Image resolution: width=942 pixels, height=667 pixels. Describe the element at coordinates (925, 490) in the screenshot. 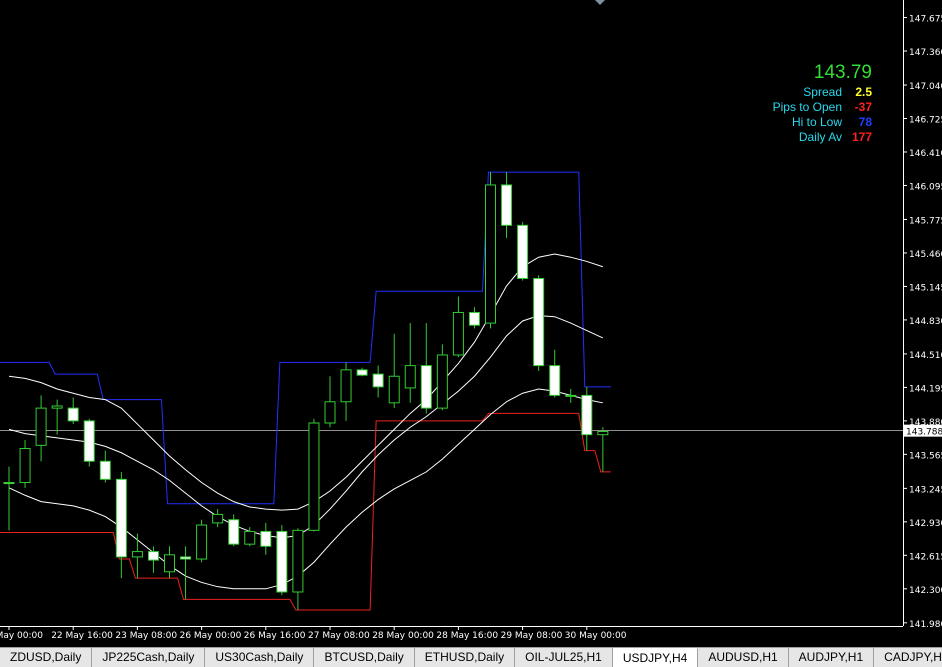

I see `y-tick-label: 143.245` at that location.